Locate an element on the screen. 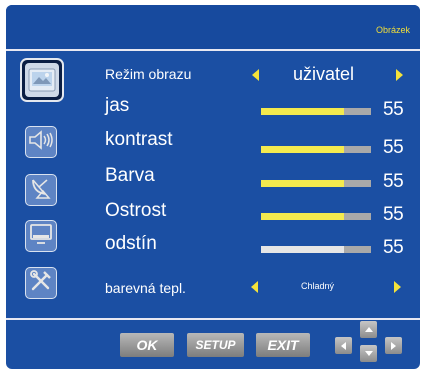 The height and width of the screenshot is (371, 423). sharpness-slider is located at coordinates (316, 216).